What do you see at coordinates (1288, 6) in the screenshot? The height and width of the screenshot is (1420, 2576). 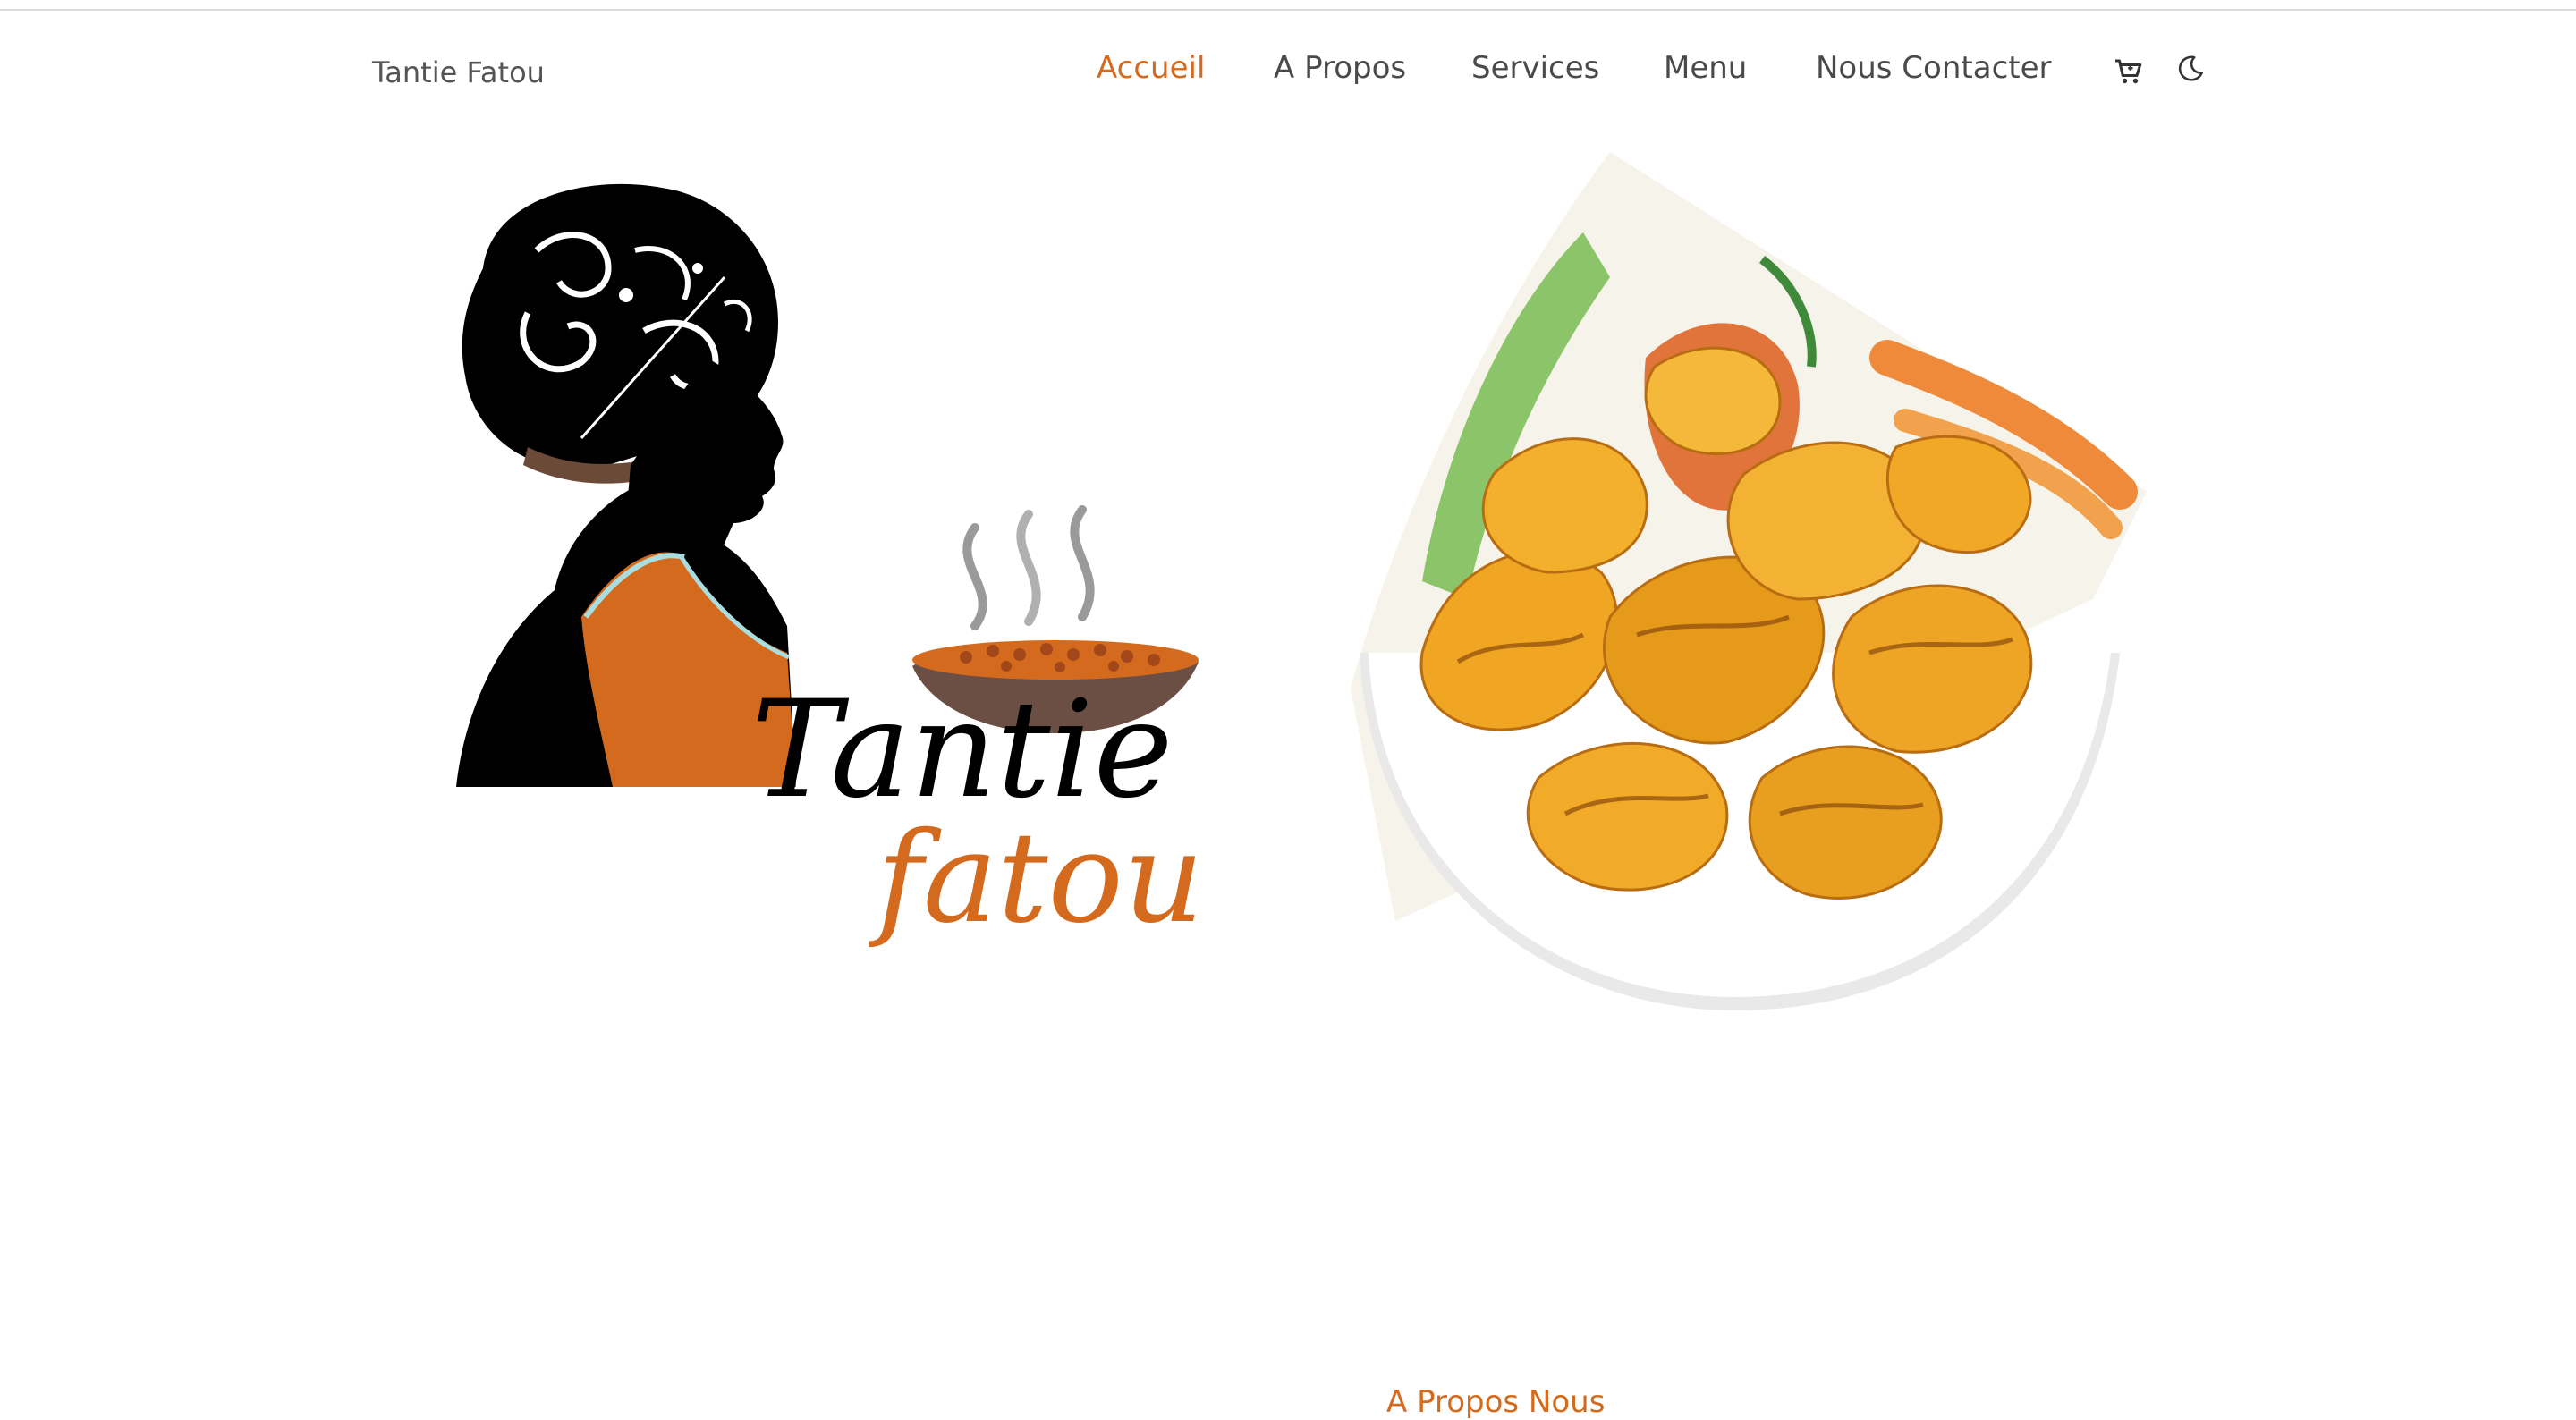 I see `top-border` at bounding box center [1288, 6].